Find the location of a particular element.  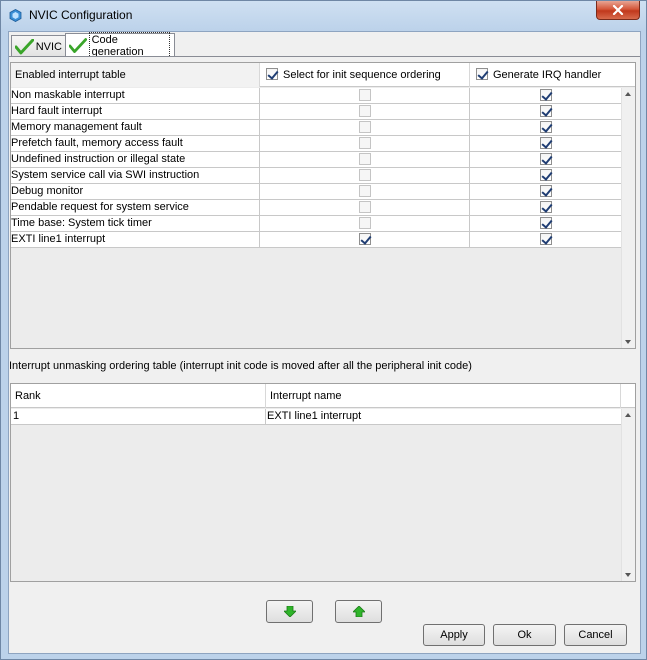

ordering-table-scrollbar is located at coordinates (628, 495).